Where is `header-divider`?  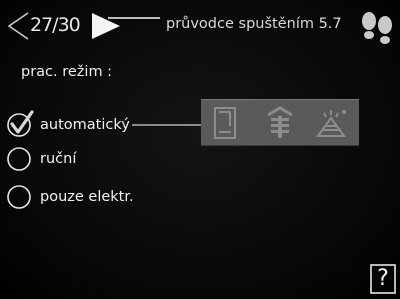
header-divider is located at coordinates (134, 18).